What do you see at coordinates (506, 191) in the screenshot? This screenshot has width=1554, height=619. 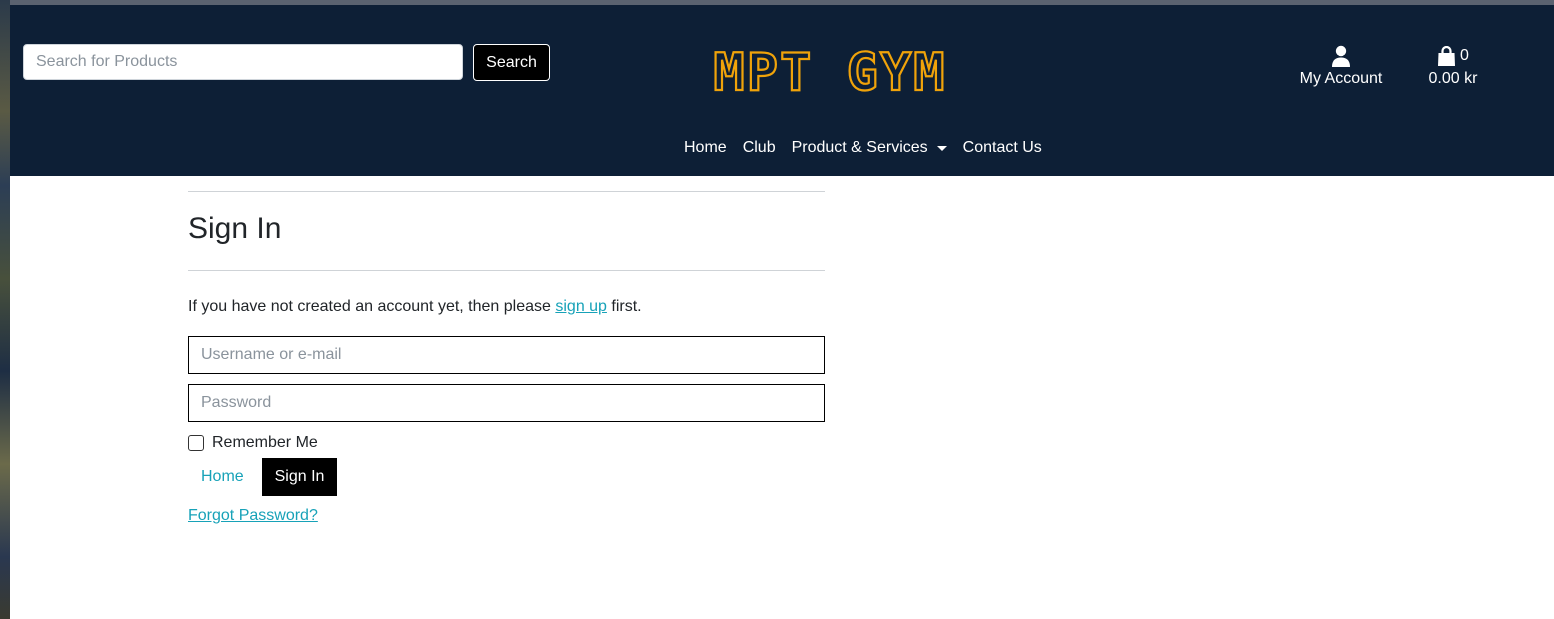 I see `divider-top` at bounding box center [506, 191].